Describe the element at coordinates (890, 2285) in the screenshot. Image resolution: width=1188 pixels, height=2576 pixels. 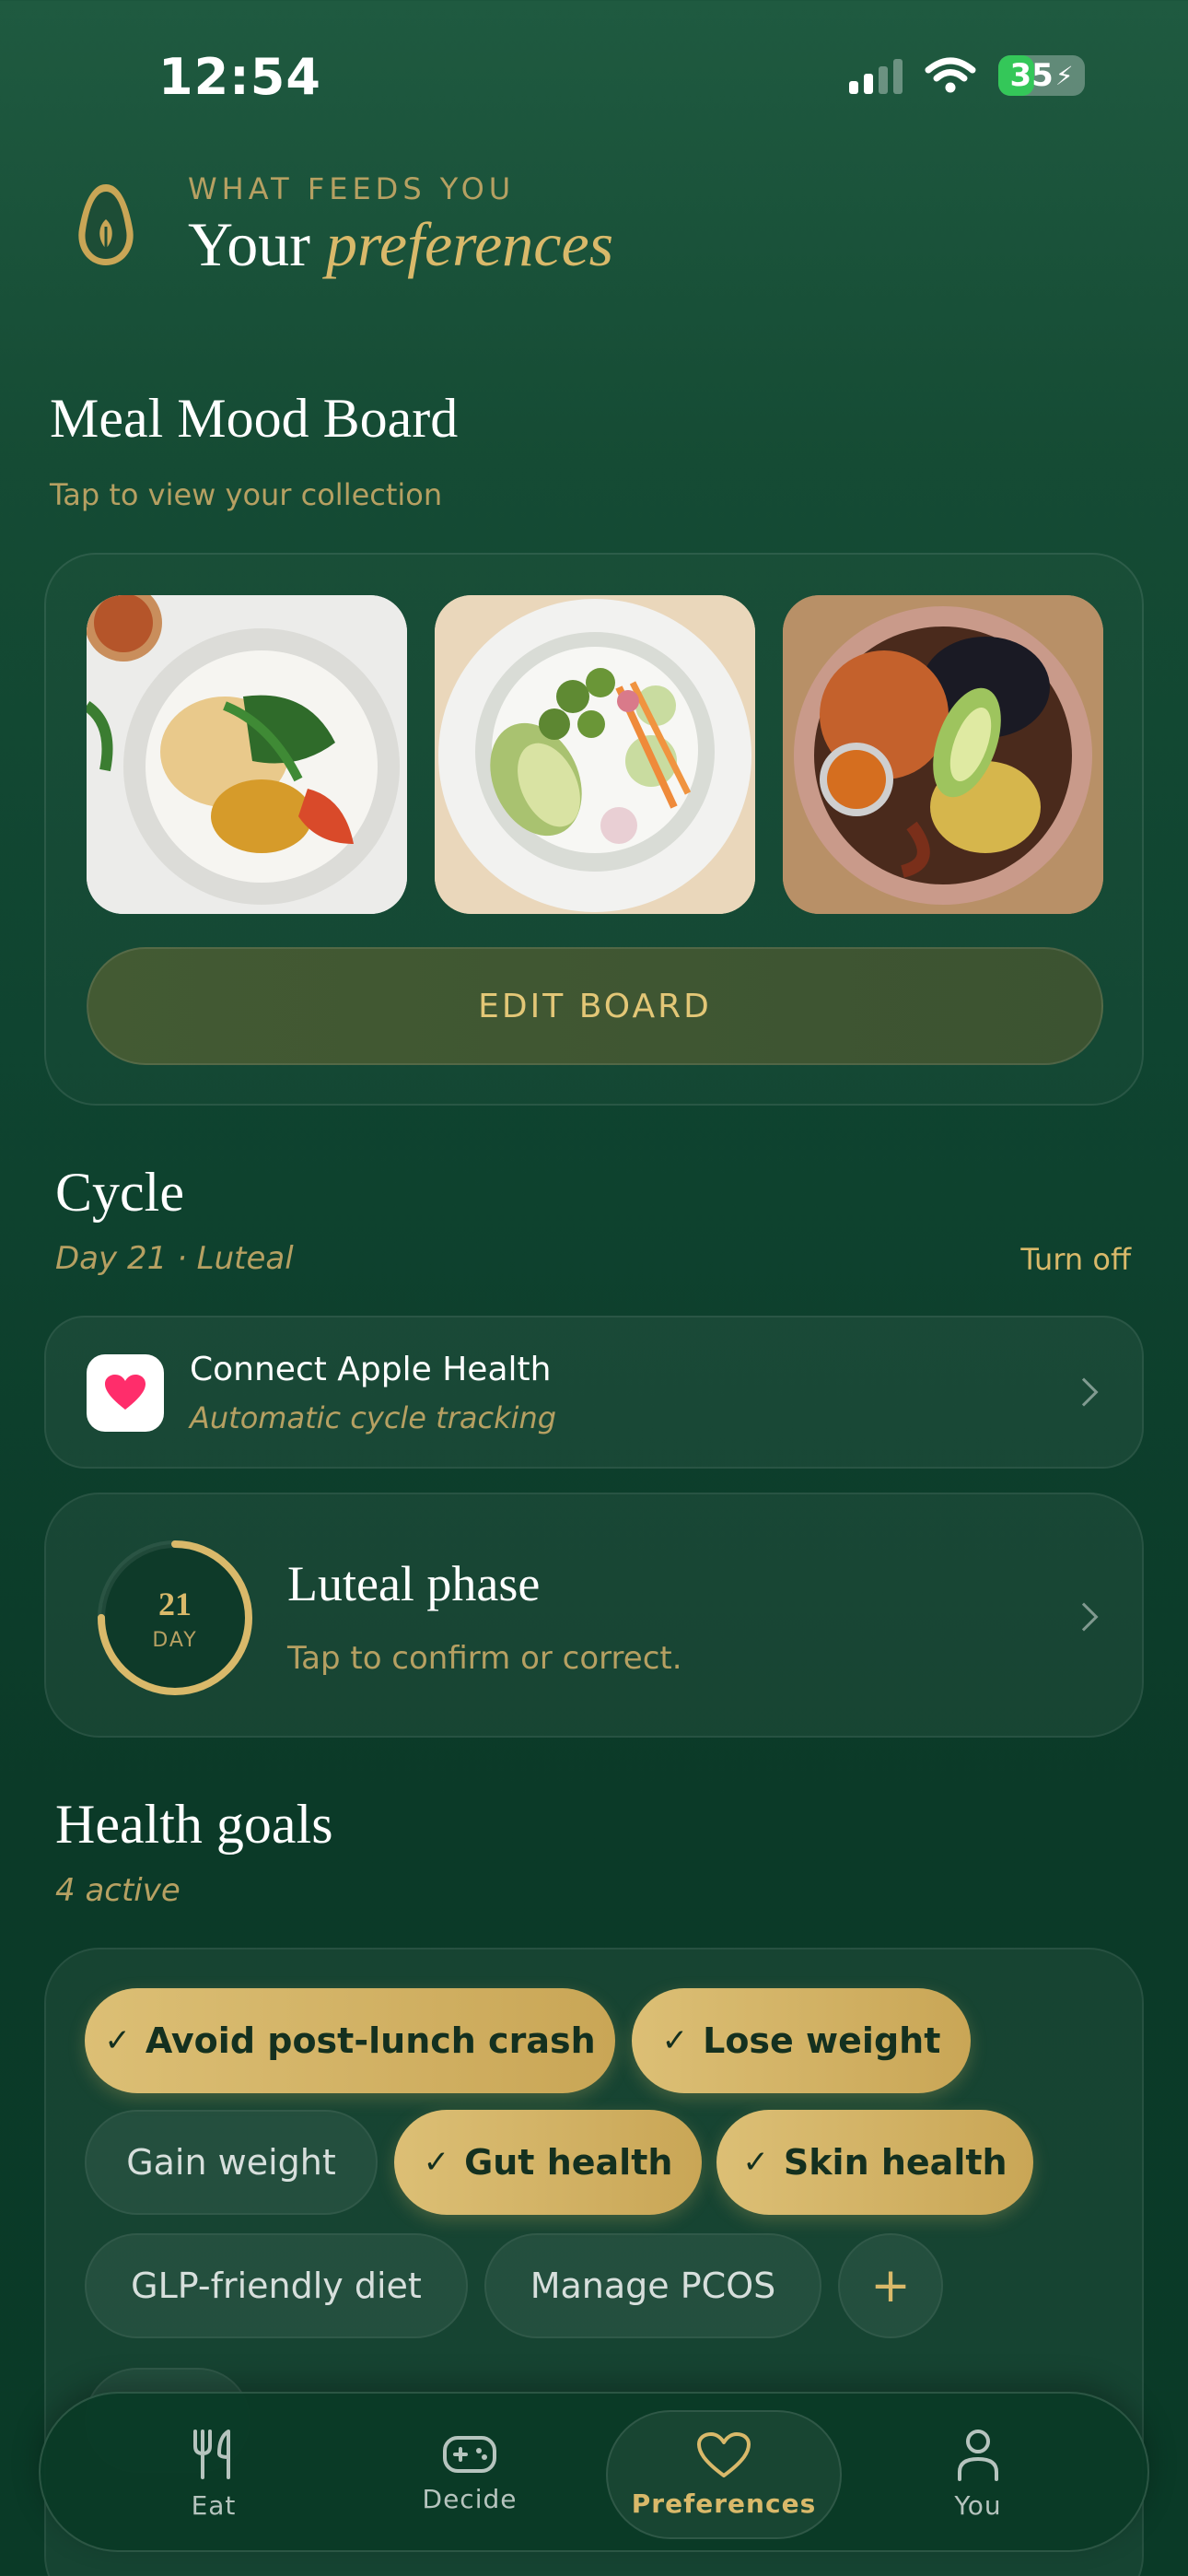
I see `add-goal-button: +` at that location.